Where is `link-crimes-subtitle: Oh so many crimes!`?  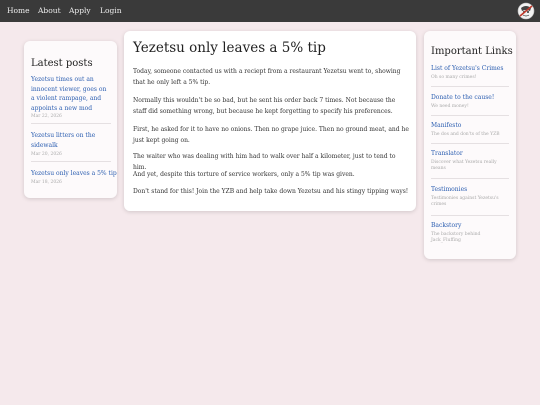 link-crimes-subtitle: Oh so many crimes! is located at coordinates (454, 77).